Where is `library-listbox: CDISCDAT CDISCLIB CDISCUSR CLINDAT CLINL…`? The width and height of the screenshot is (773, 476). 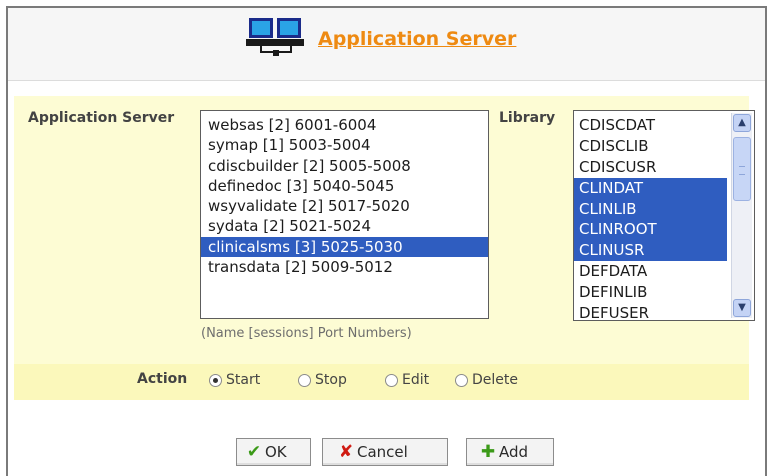
library-listbox: CDISCDAT CDISCLIB CDISCUSR CLINDAT CLINL… is located at coordinates (664, 215).